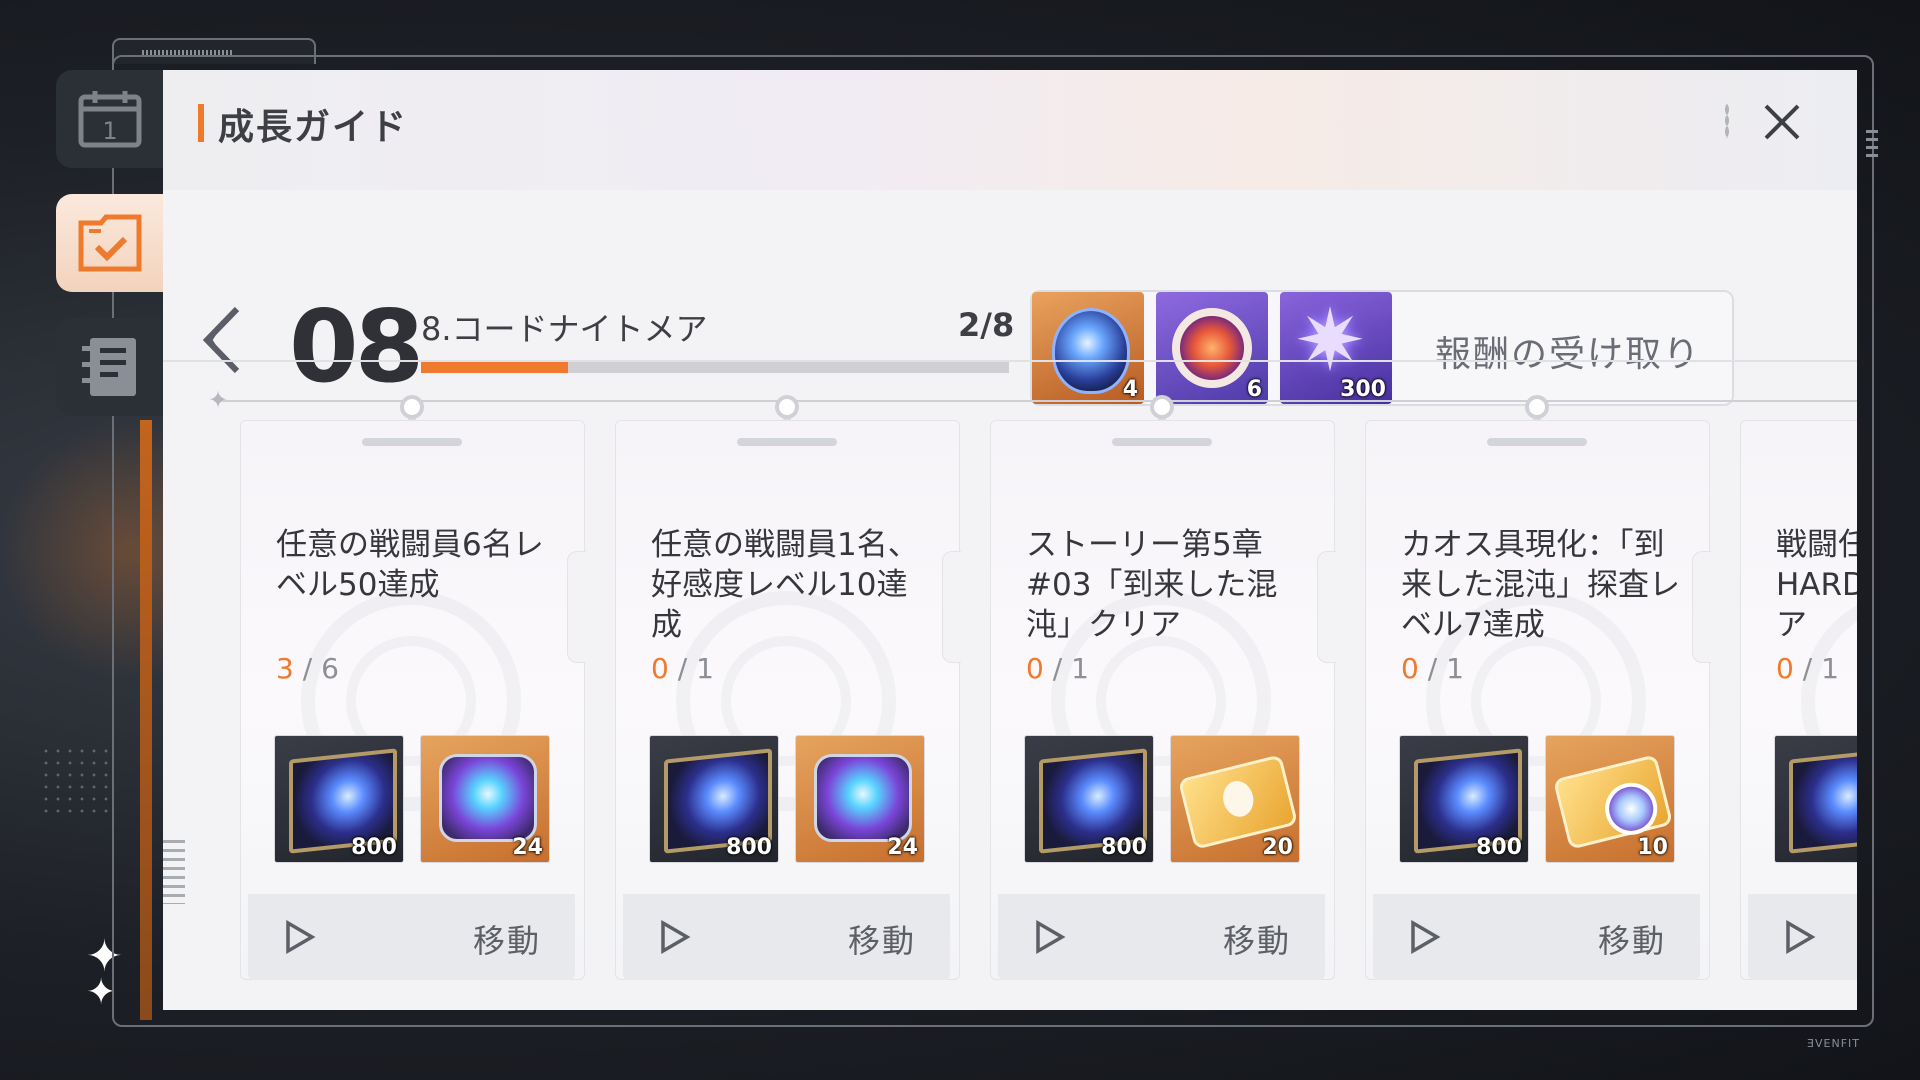  I want to click on reward-count: 4, so click(1130, 389).